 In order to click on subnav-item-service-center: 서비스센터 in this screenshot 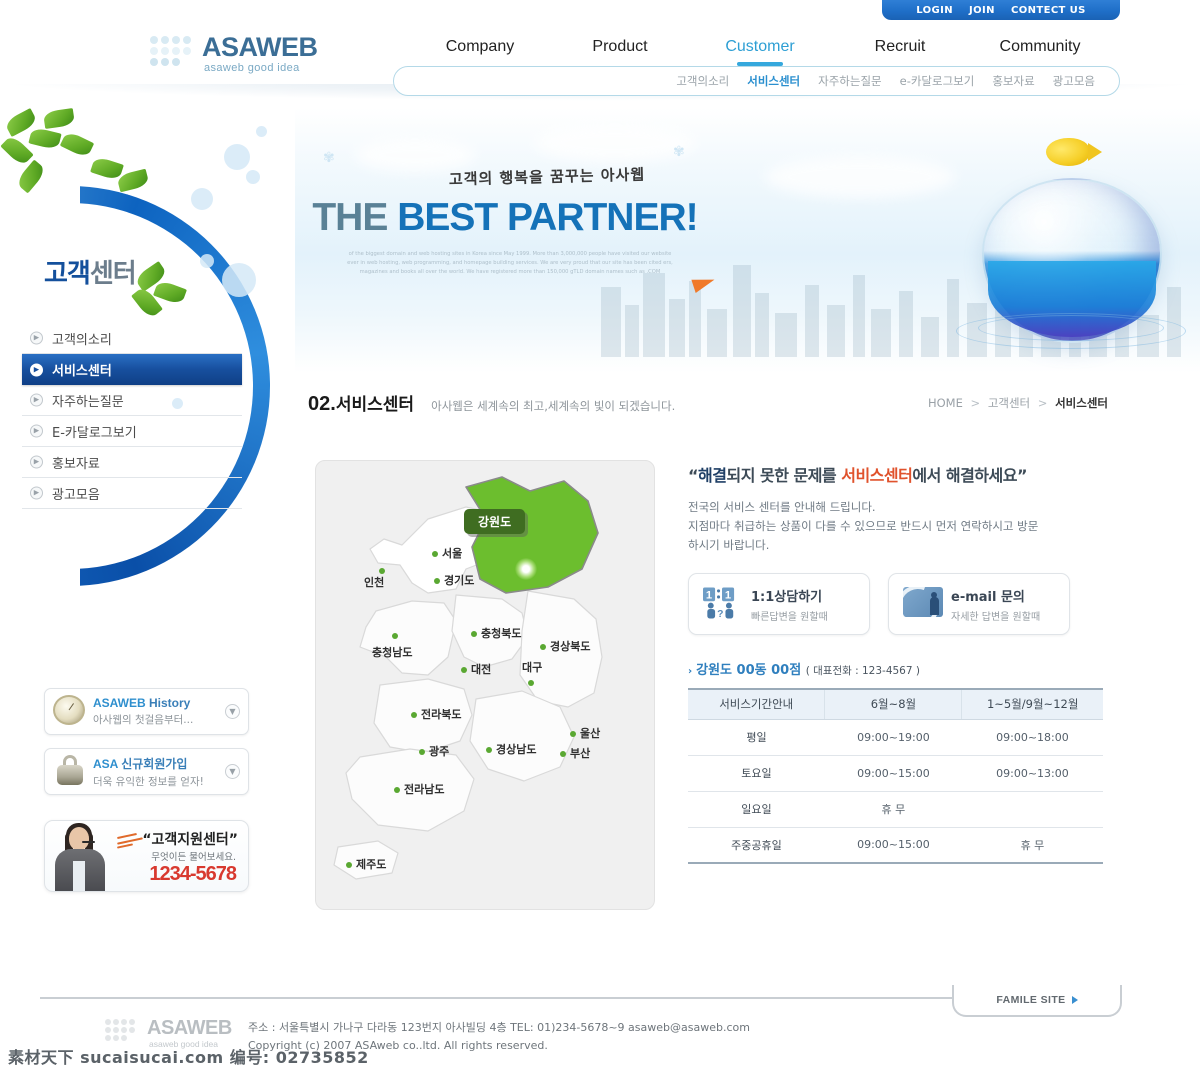, I will do `click(773, 81)`.